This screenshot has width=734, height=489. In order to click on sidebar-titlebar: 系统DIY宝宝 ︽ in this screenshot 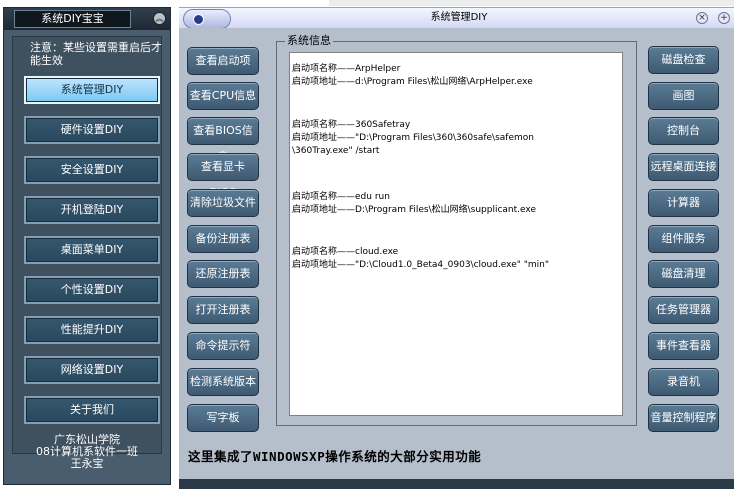, I will do `click(87, 19)`.